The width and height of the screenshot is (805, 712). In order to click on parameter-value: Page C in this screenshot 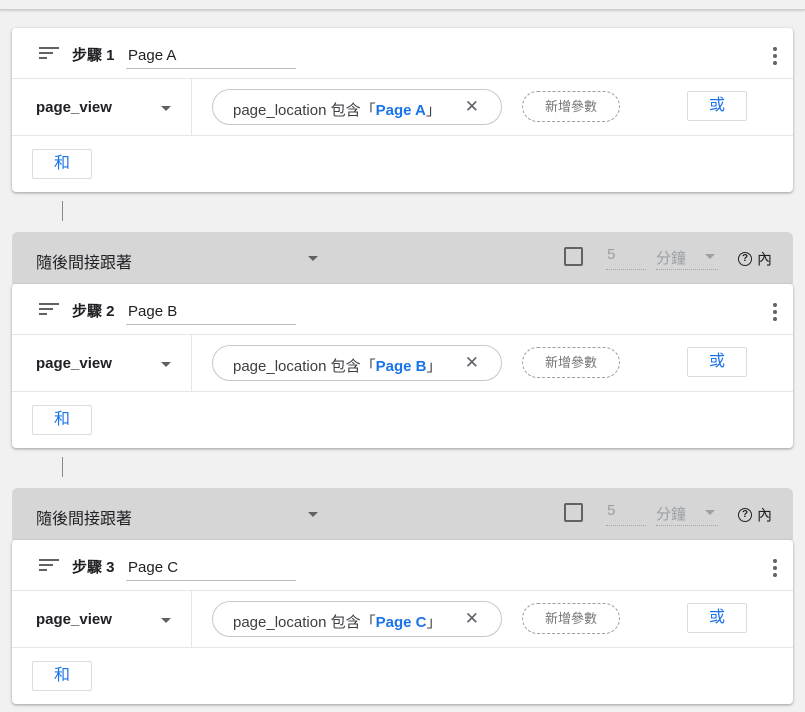, I will do `click(401, 622)`.